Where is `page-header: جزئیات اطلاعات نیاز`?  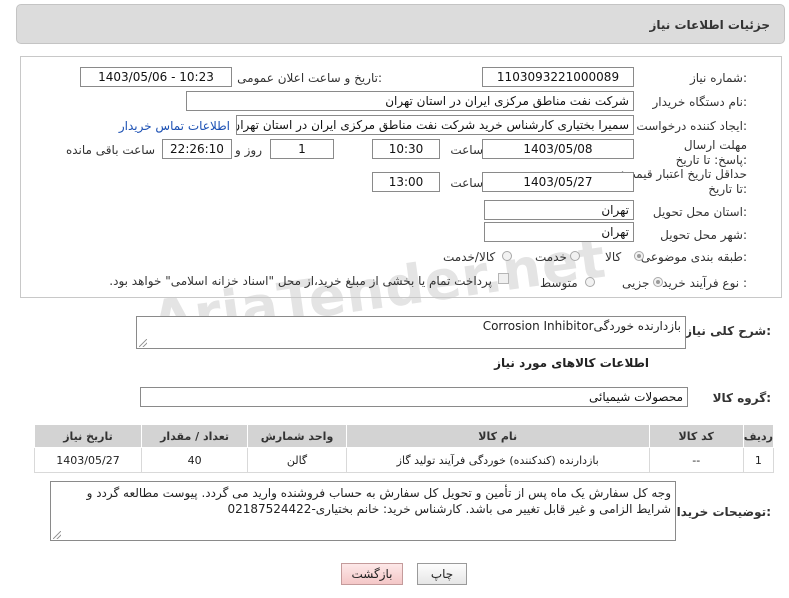 page-header: جزئیات اطلاعات نیاز is located at coordinates (400, 24).